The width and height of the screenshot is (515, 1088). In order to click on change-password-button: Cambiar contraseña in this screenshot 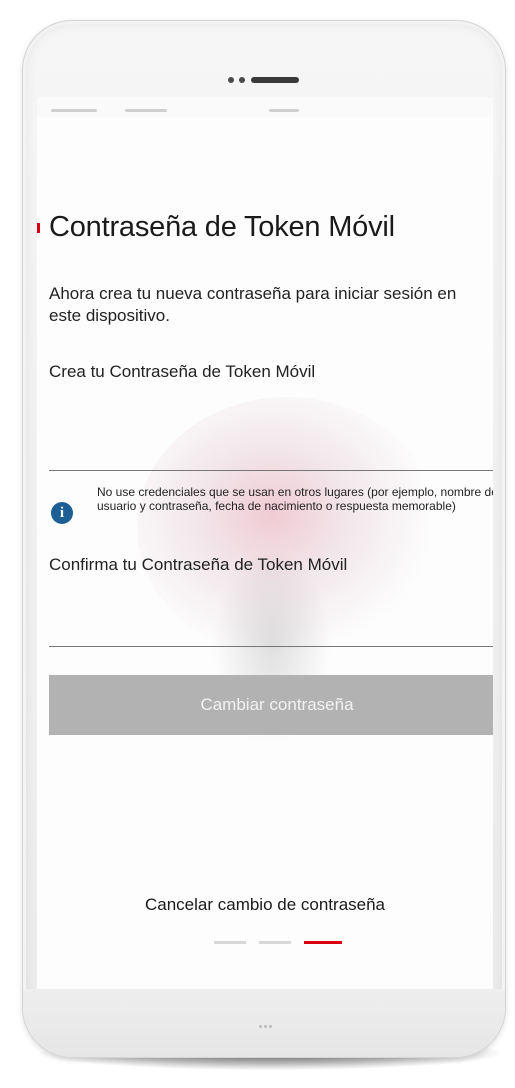, I will do `click(271, 705)`.